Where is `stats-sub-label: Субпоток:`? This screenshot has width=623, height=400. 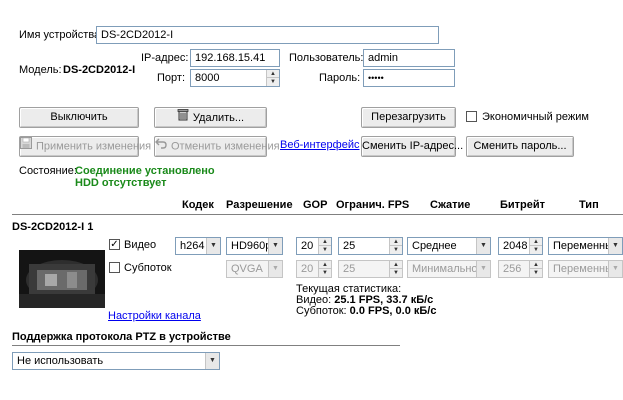 stats-sub-label: Субпоток: is located at coordinates (321, 311).